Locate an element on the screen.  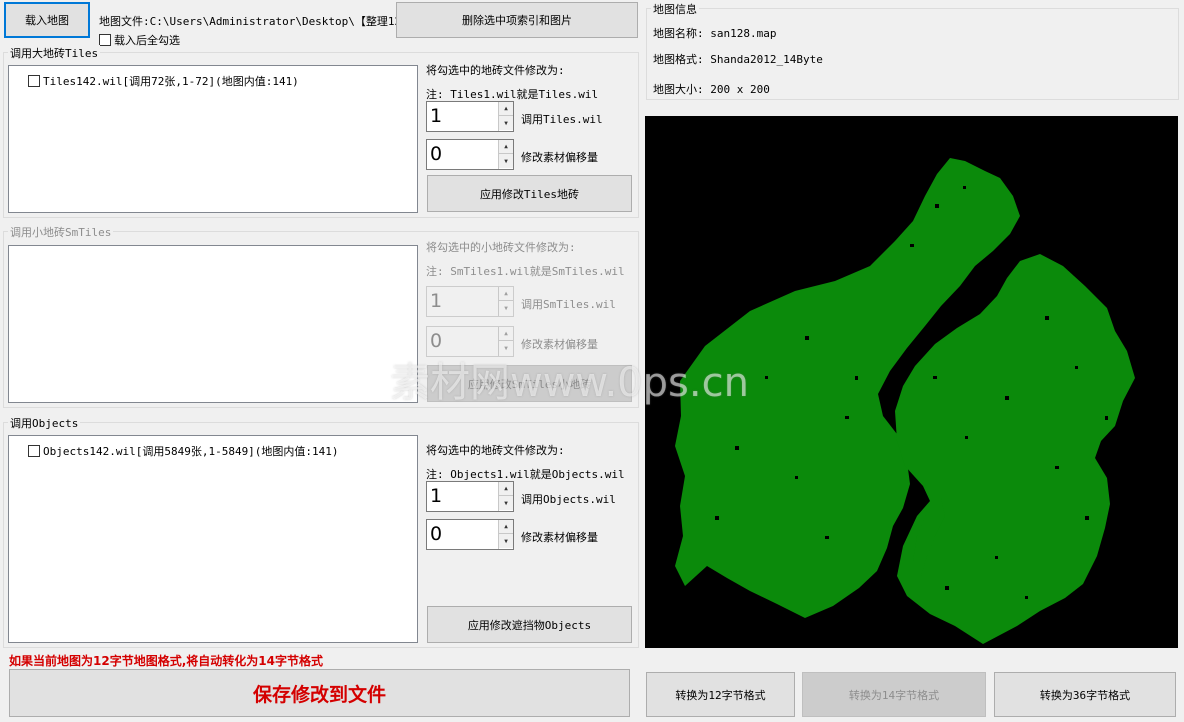
objects-list: Objects142.wil[调用5849张,1-5849](地图内值:141) is located at coordinates (213, 539).